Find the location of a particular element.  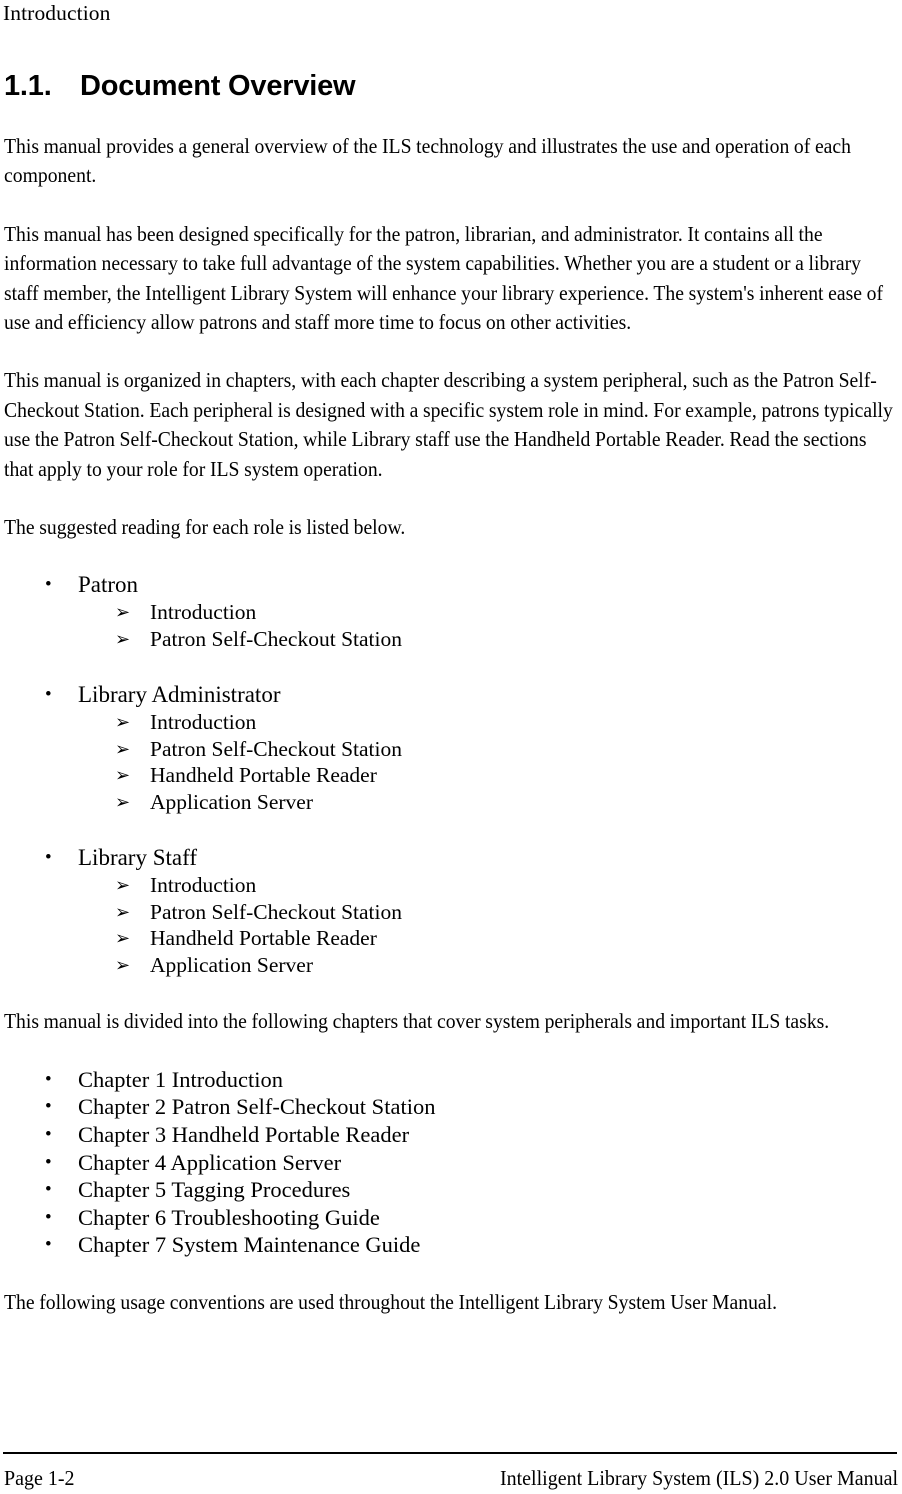

list-item: • Chapter 3 Handheld Portable Reader is located at coordinates (451, 1135).